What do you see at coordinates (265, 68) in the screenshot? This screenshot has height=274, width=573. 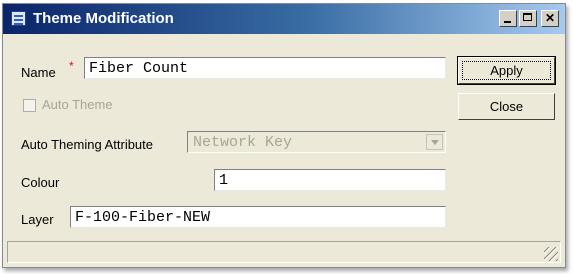 I see `name-field: Fiber Count` at bounding box center [265, 68].